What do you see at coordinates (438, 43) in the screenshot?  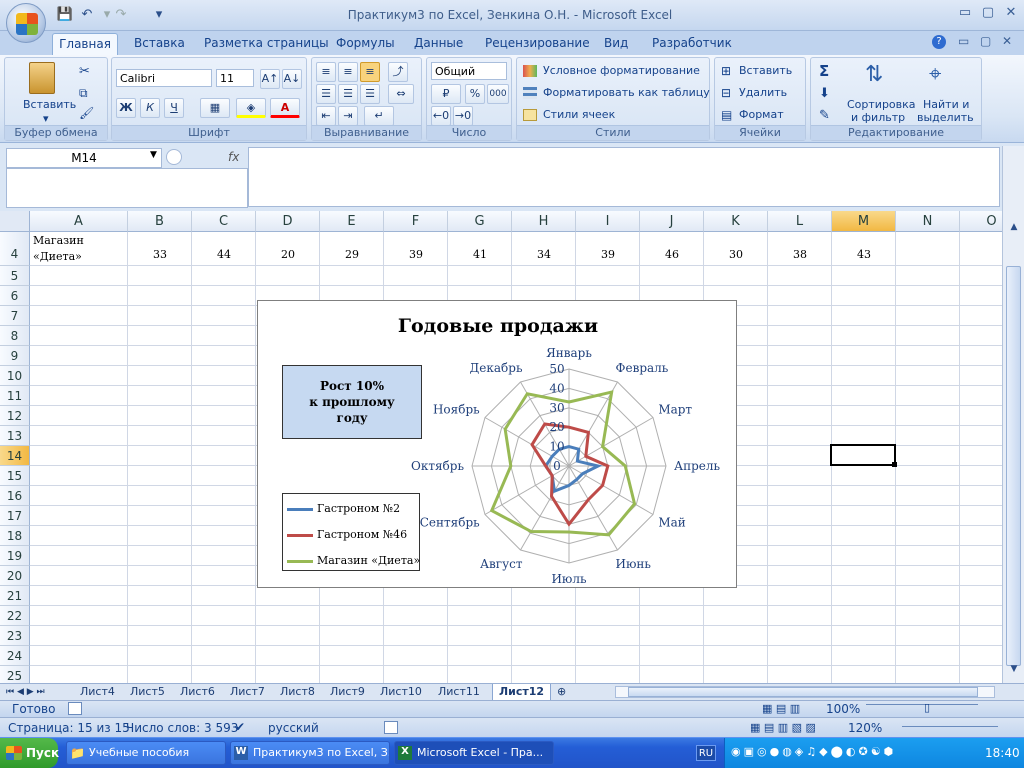 I see `tab-data: Данные` at bounding box center [438, 43].